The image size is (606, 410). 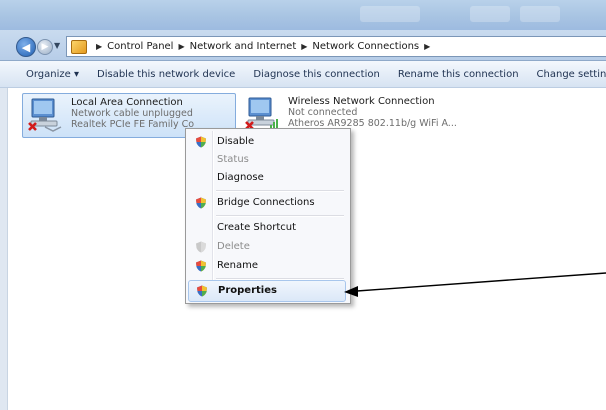 I want to click on menu-item-bridge-connections: Bridge Connections, so click(x=267, y=203).